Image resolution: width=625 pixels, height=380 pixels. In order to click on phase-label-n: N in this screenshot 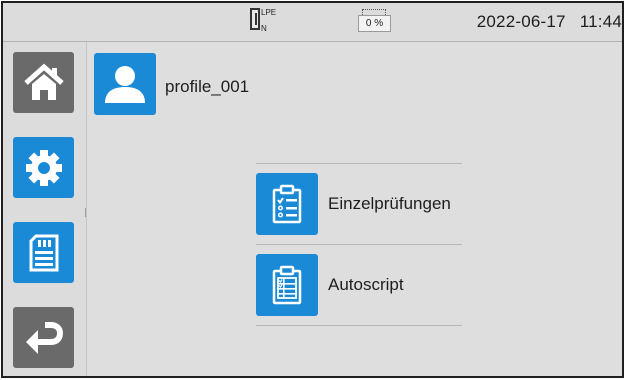, I will do `click(264, 28)`.